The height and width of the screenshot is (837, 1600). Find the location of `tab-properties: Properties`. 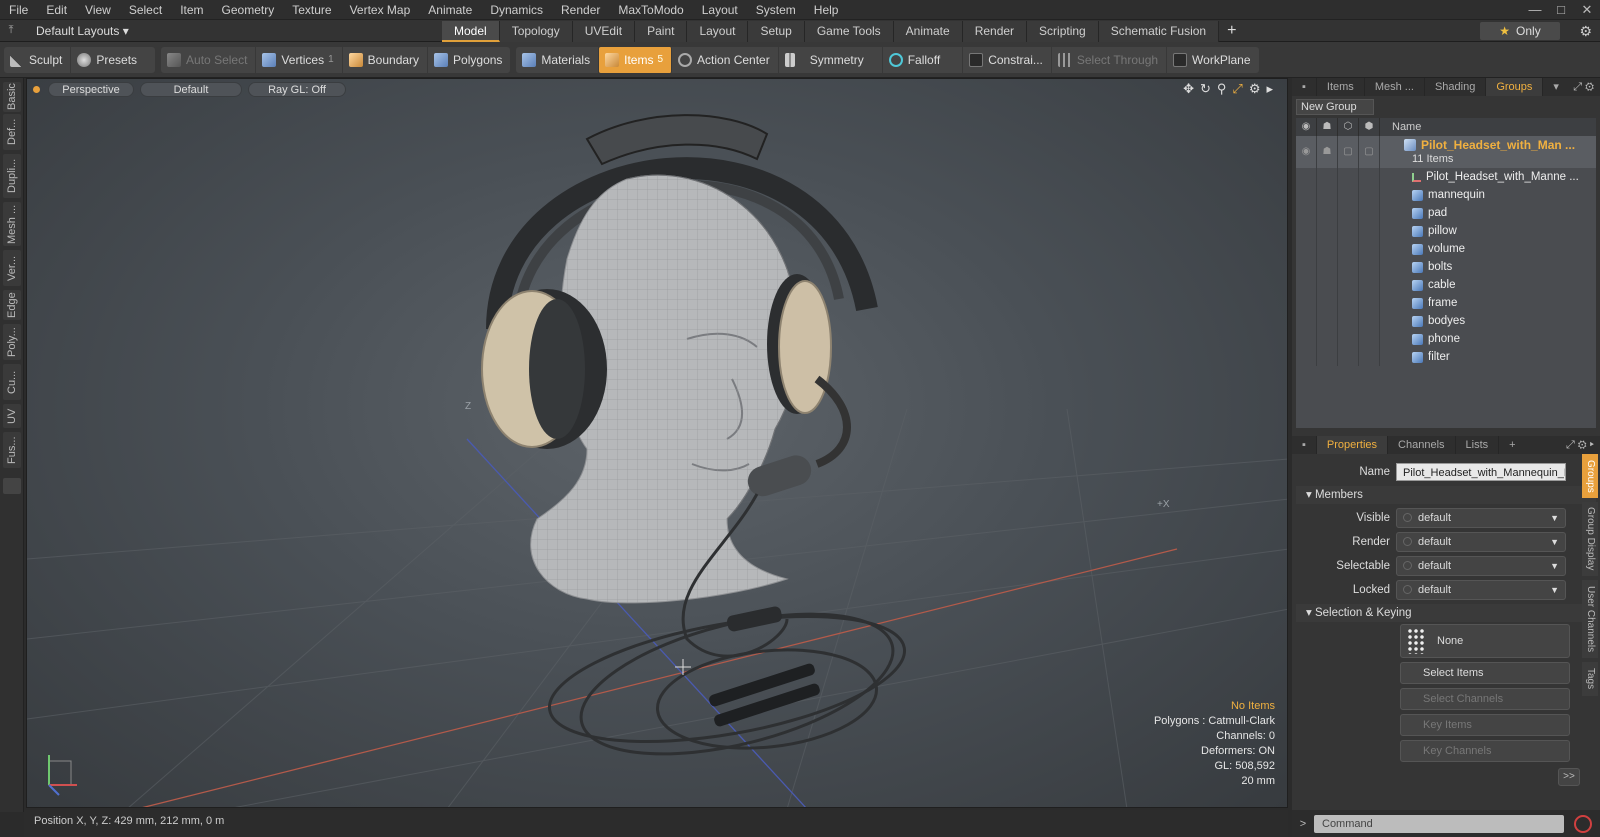

tab-properties: Properties is located at coordinates (1352, 445).